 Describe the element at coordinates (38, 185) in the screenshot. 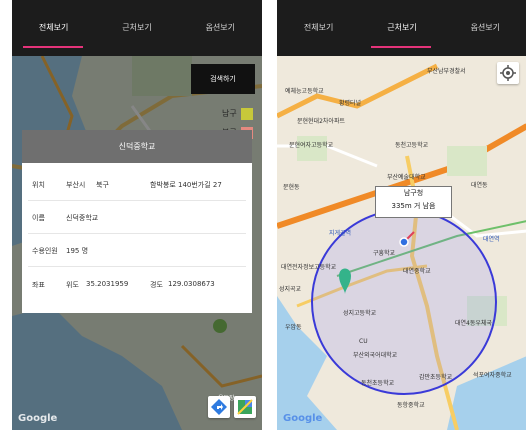

I see `row-key: 위치` at that location.